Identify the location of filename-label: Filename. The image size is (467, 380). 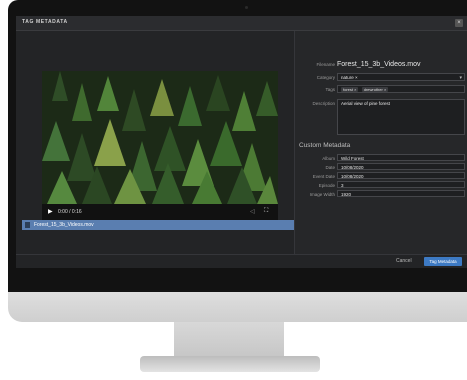
(325, 64).